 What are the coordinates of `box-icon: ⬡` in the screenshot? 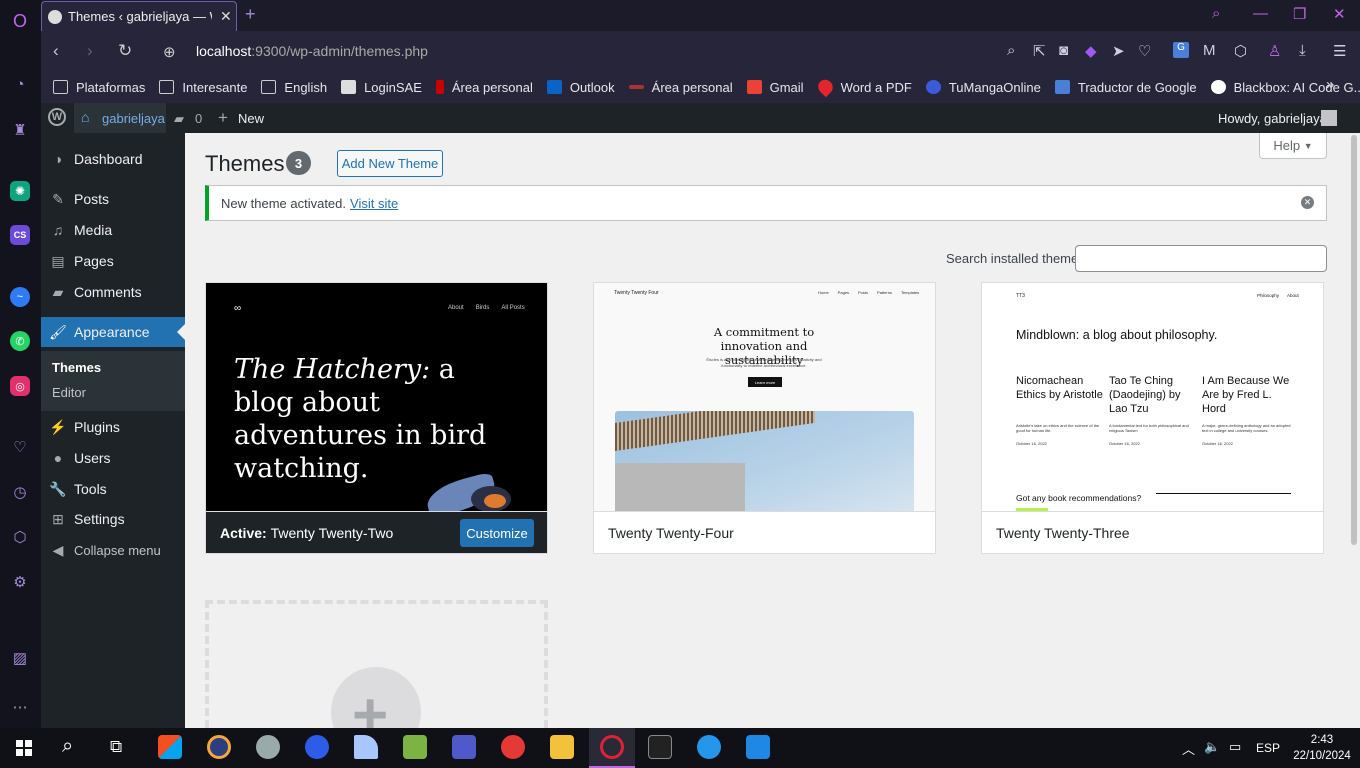 It's located at (20, 537).